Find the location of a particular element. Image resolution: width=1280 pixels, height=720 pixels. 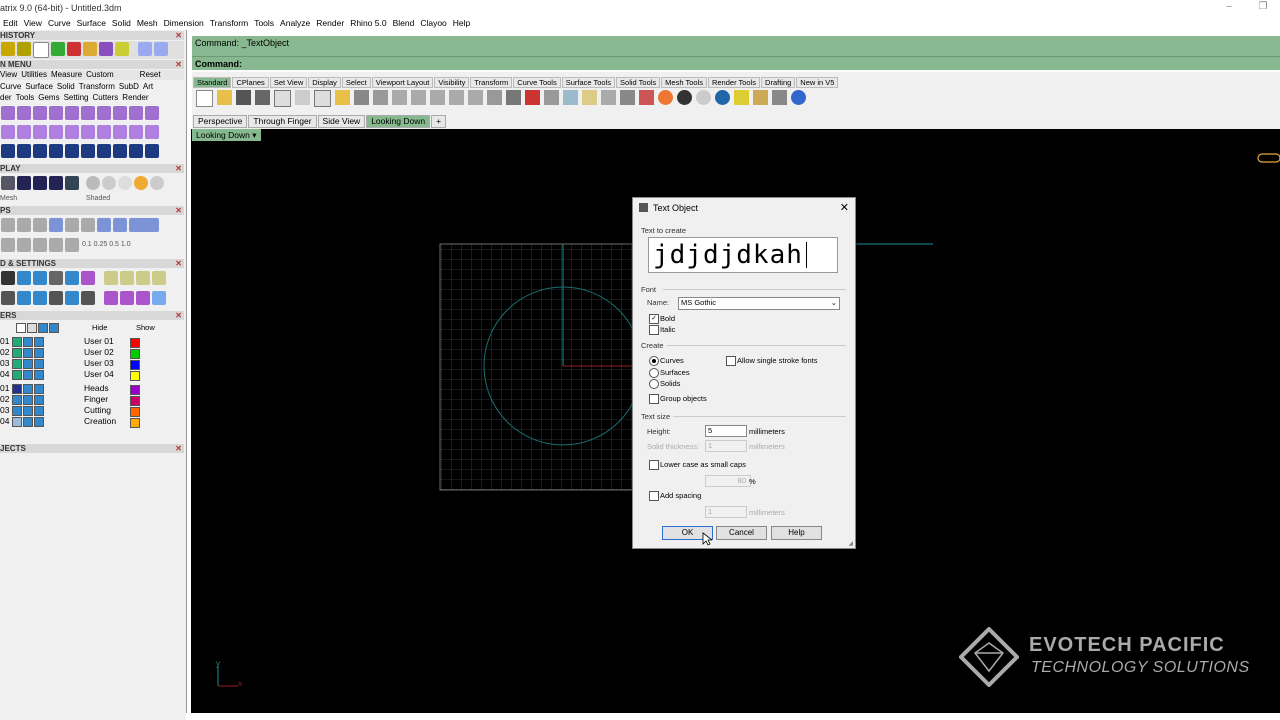

layer-name: User 03 is located at coordinates (99, 363).